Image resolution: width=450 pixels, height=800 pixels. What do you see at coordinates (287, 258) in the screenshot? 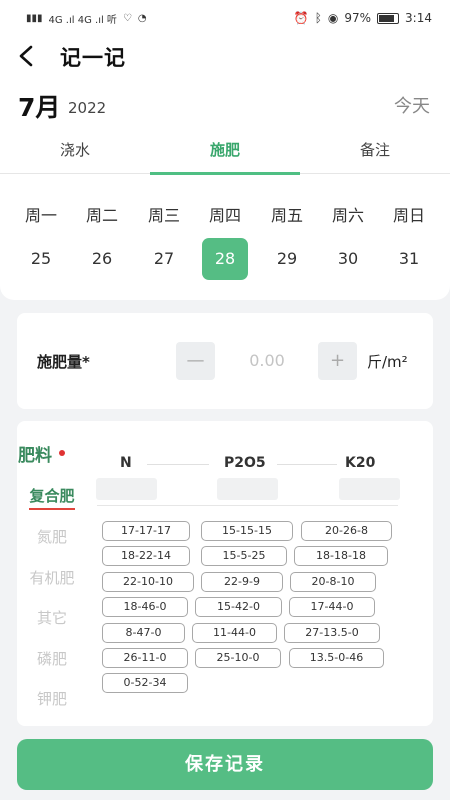
I see `day-number: 29` at bounding box center [287, 258].